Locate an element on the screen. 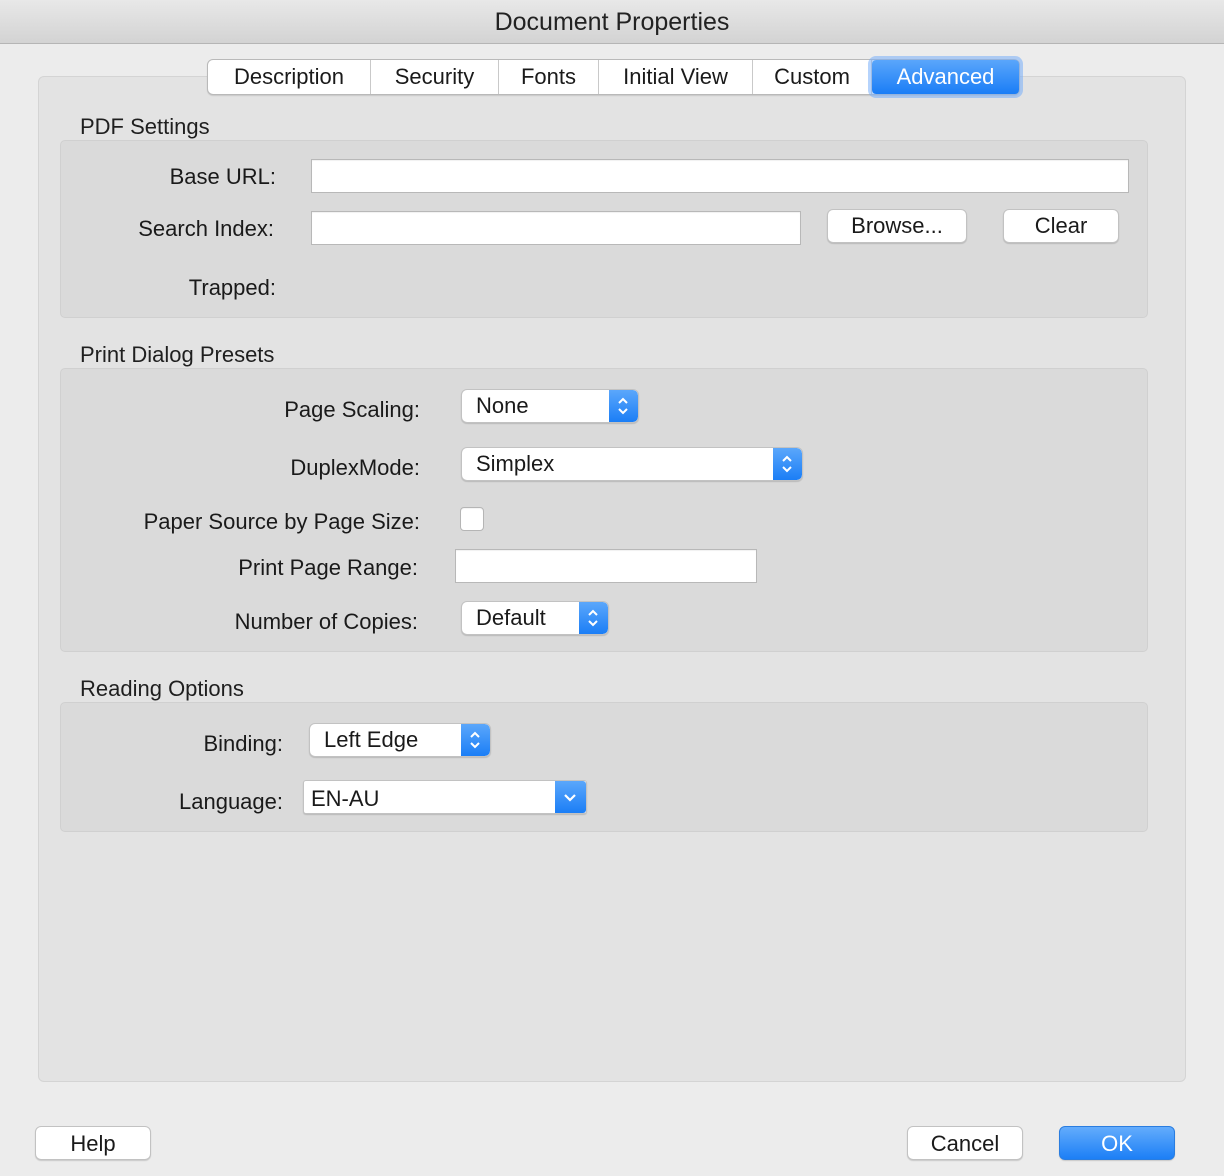  tab-fonts: Fonts is located at coordinates (549, 77).